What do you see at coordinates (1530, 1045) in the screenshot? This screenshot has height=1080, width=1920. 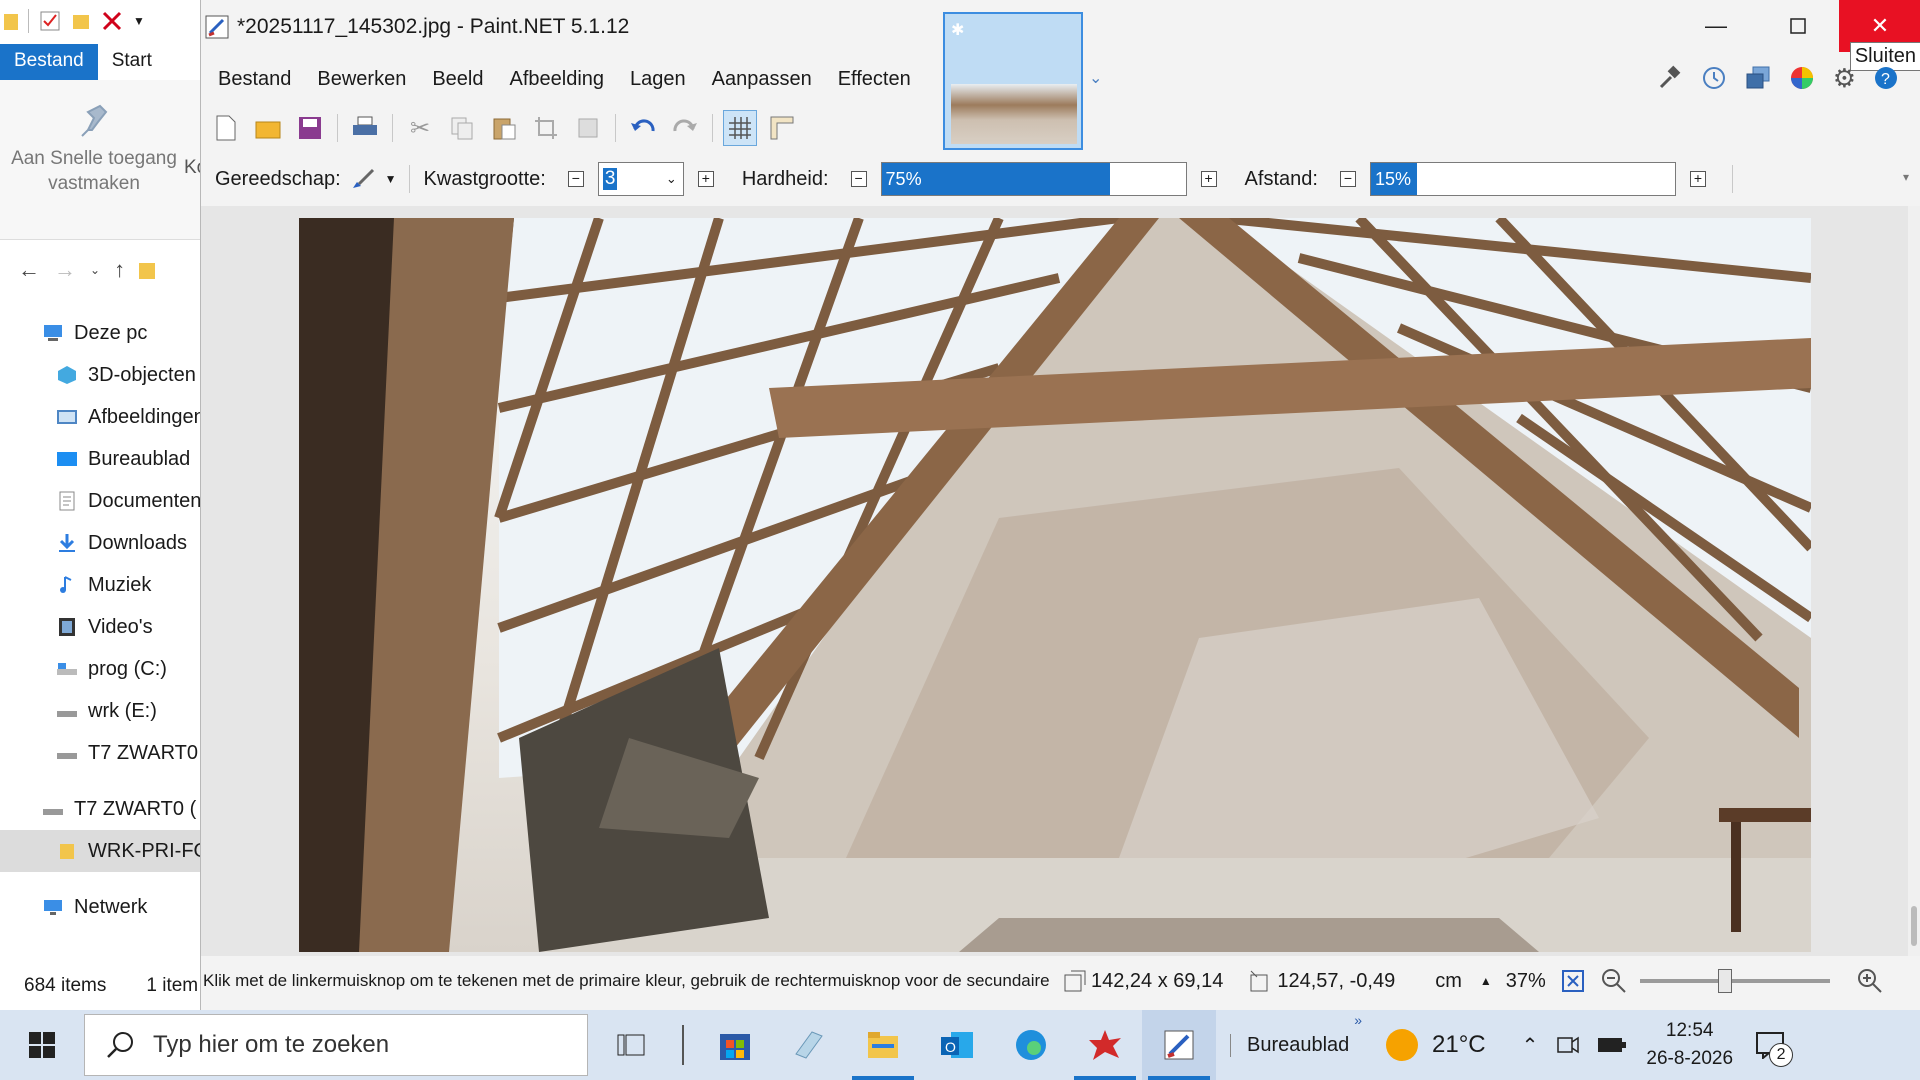 I see `chevron-up-icon: ⌃` at bounding box center [1530, 1045].